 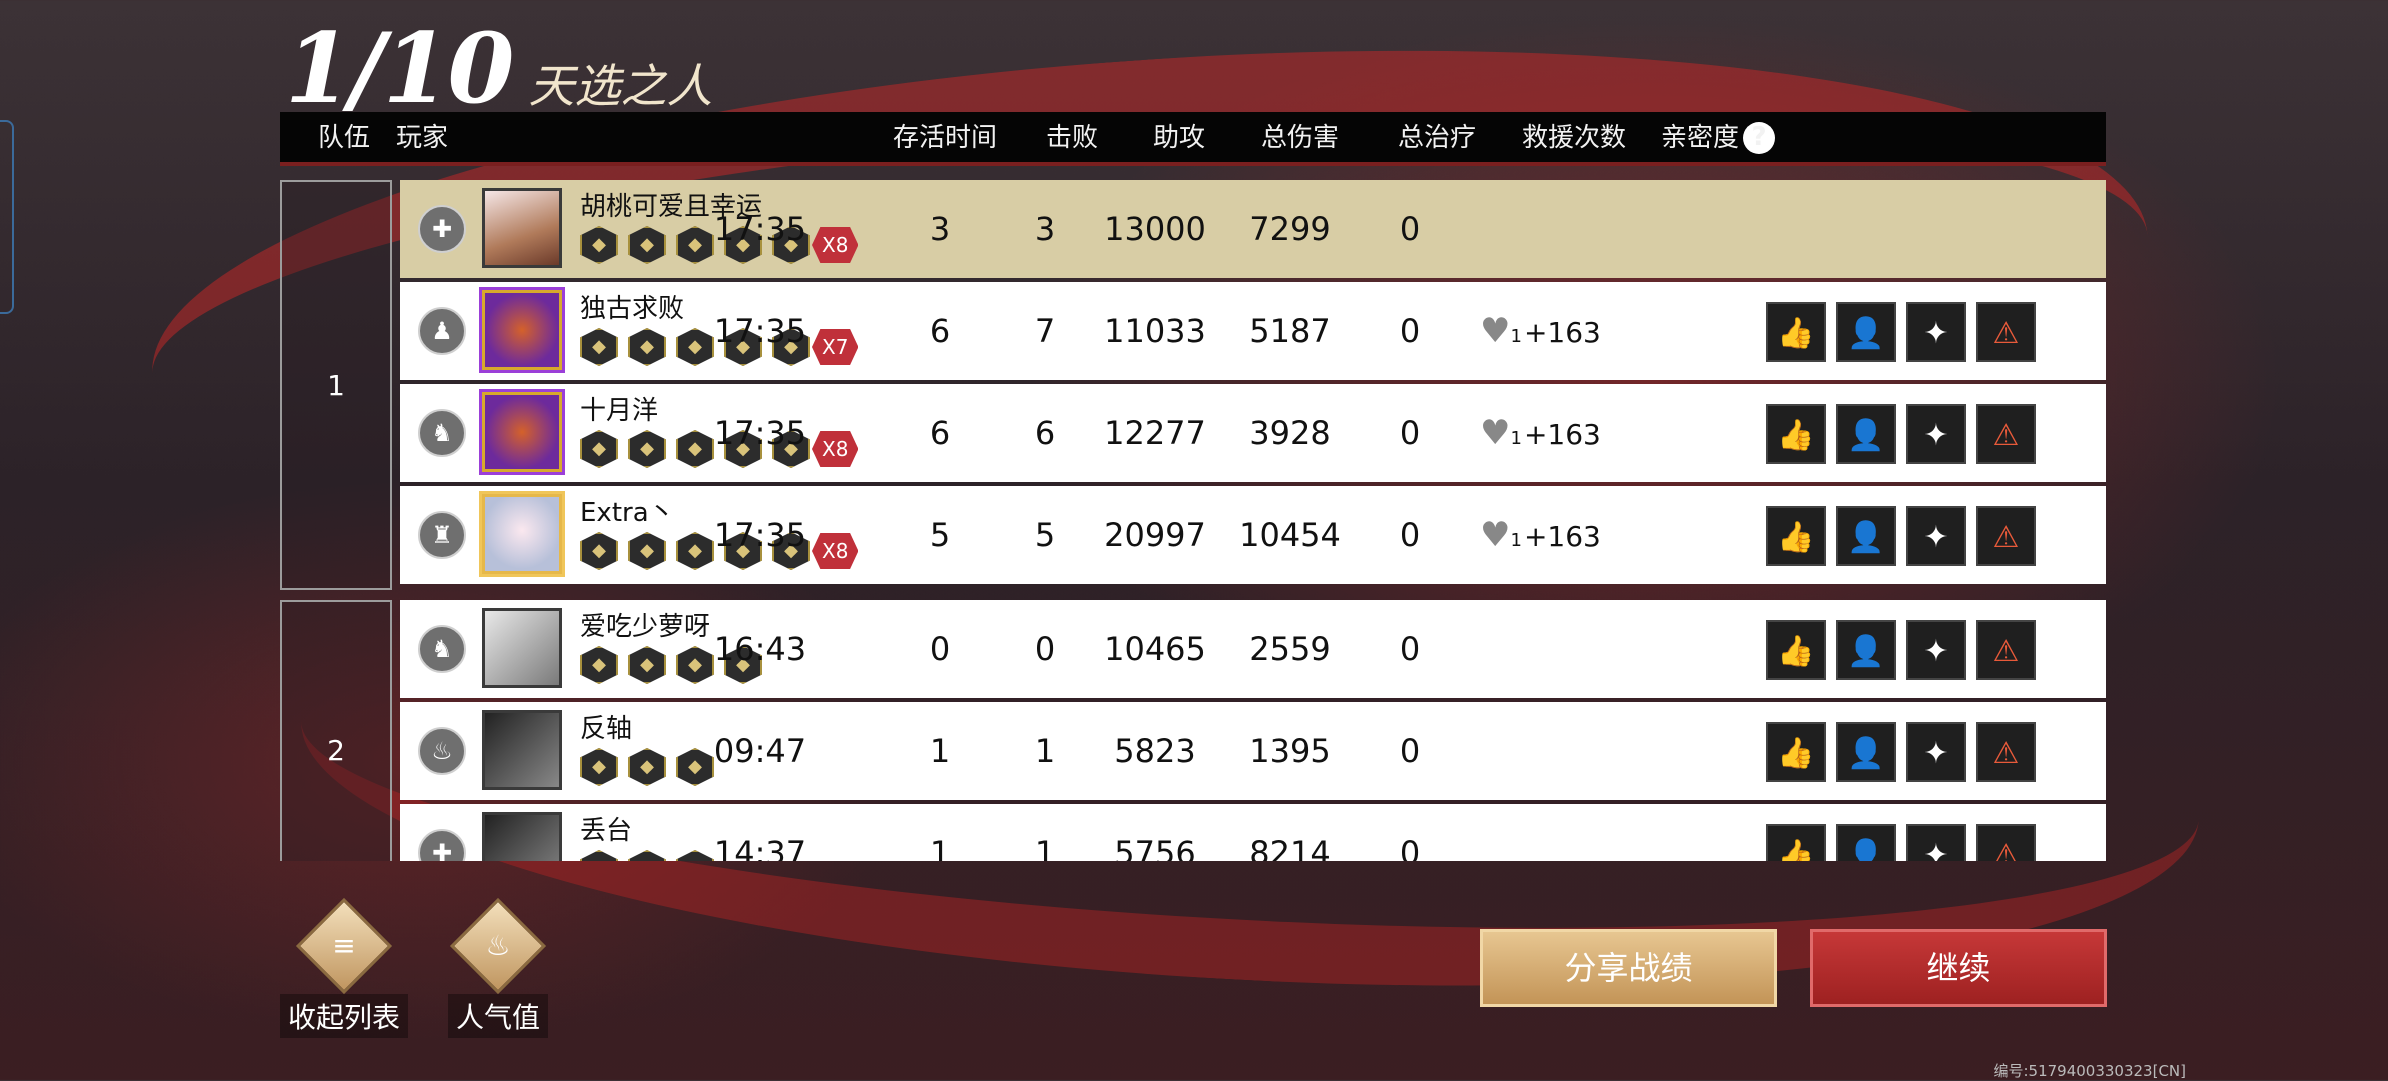 I want to click on role-icon: ♨, so click(x=442, y=751).